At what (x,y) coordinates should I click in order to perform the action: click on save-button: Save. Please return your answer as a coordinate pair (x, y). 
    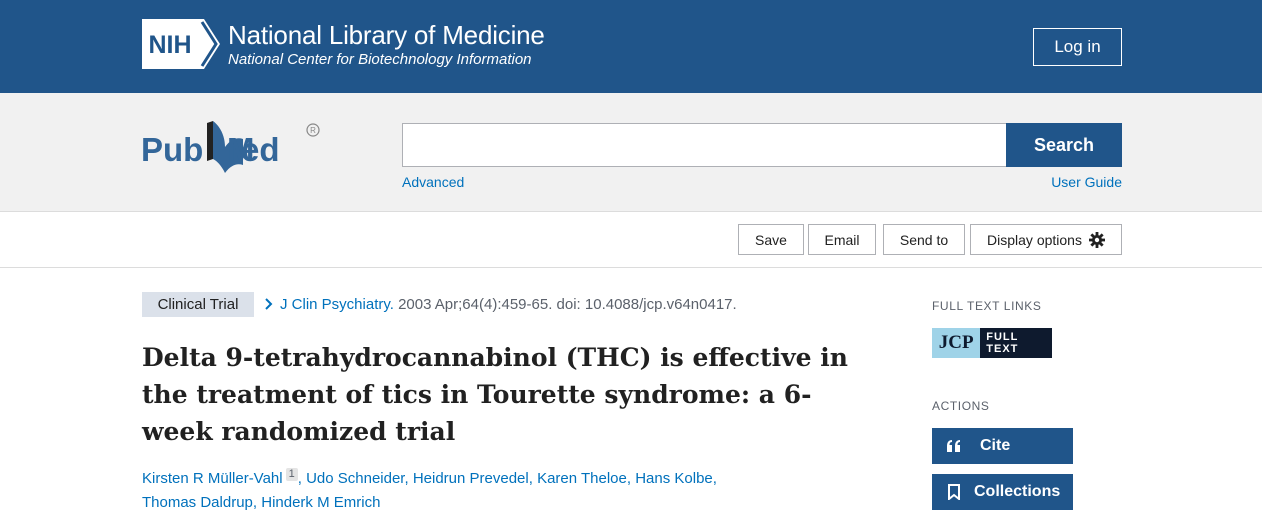
    Looking at the image, I should click on (771, 239).